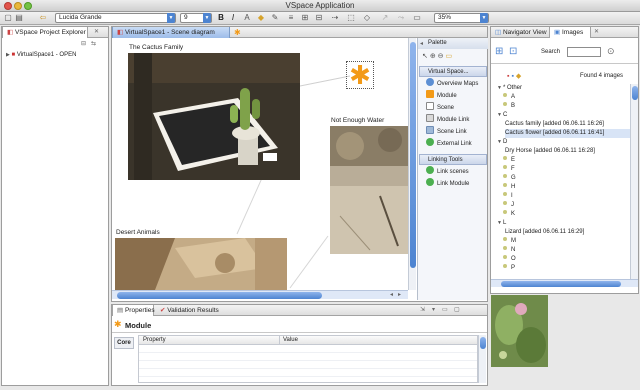 The width and height of the screenshot is (640, 390). Describe the element at coordinates (562, 268) in the screenshot. I see `image-tree-item: P` at that location.